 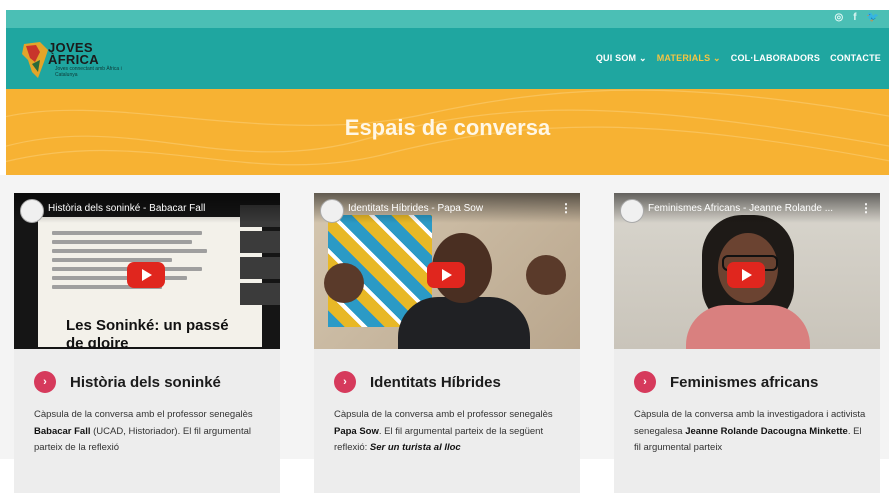 What do you see at coordinates (73, 53) in the screenshot?
I see `logo-title: JOVES ÀFRICA` at bounding box center [73, 53].